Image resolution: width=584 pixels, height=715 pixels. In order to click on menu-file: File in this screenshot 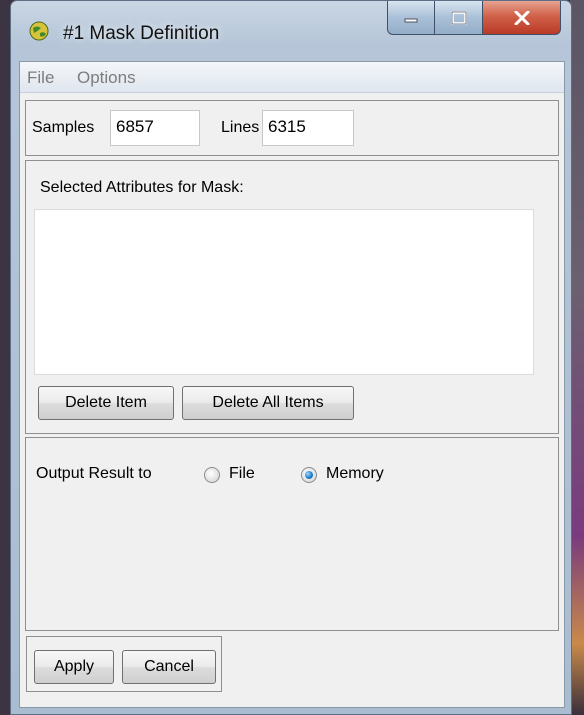, I will do `click(40, 78)`.